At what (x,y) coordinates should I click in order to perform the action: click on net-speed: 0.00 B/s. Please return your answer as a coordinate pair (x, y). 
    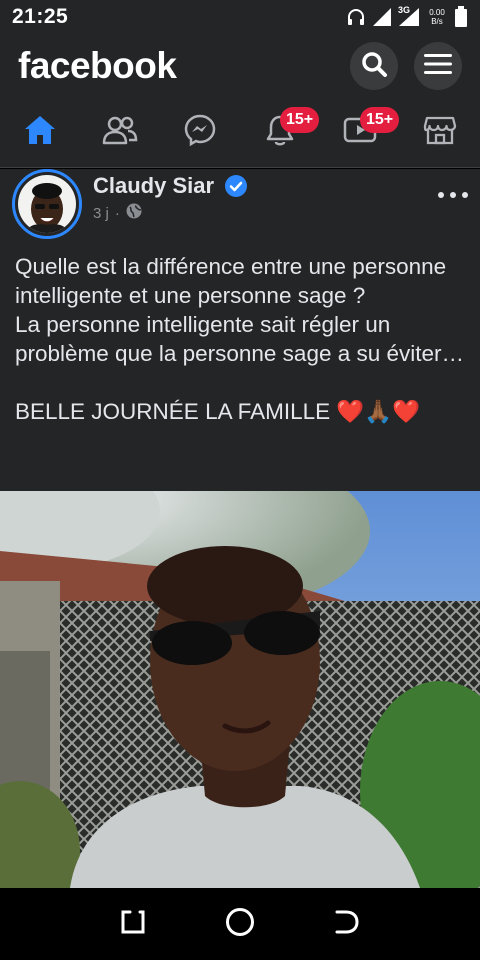
    Looking at the image, I should click on (437, 17).